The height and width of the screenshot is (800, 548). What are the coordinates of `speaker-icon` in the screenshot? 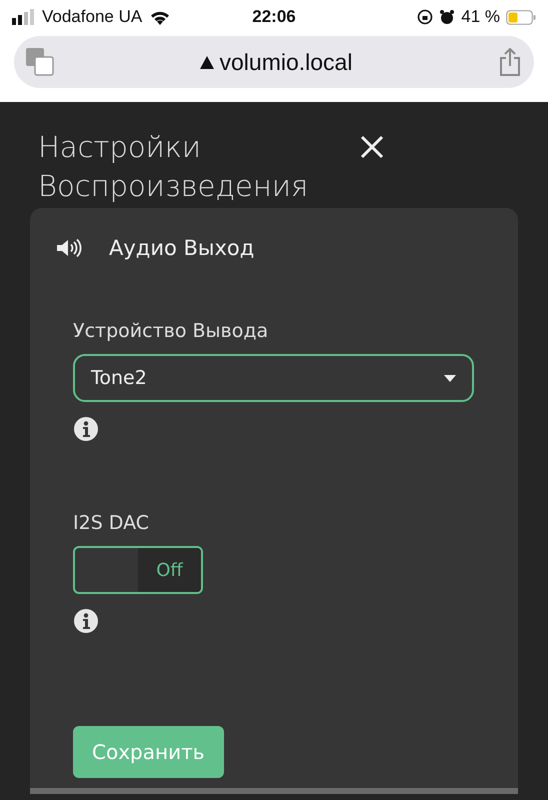 It's located at (70, 248).